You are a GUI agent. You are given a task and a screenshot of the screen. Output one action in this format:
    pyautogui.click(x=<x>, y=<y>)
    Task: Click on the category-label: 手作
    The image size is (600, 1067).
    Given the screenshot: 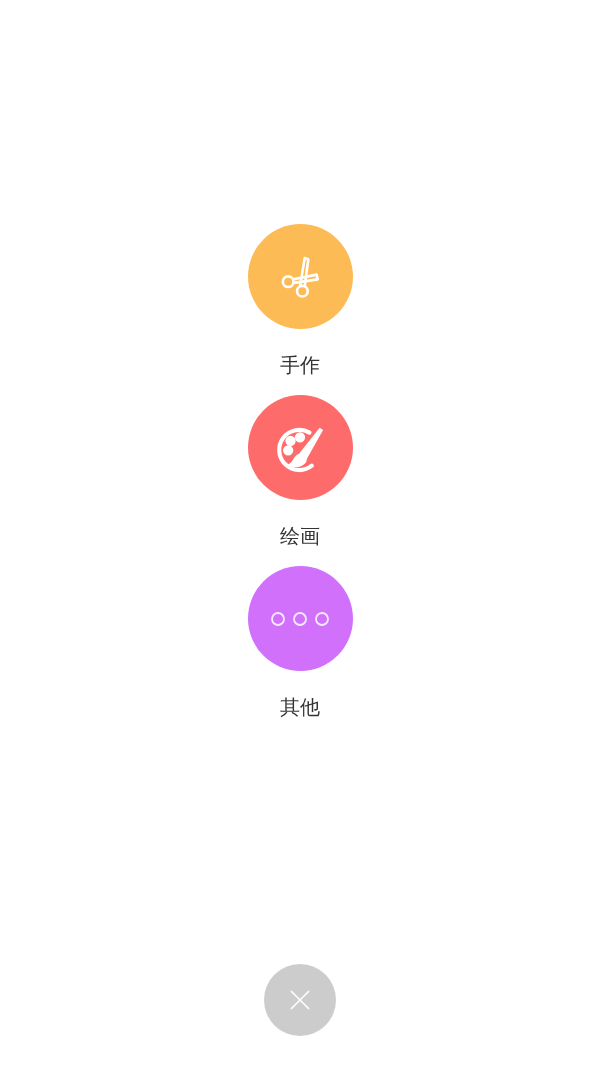 What is the action you would take?
    pyautogui.click(x=300, y=365)
    